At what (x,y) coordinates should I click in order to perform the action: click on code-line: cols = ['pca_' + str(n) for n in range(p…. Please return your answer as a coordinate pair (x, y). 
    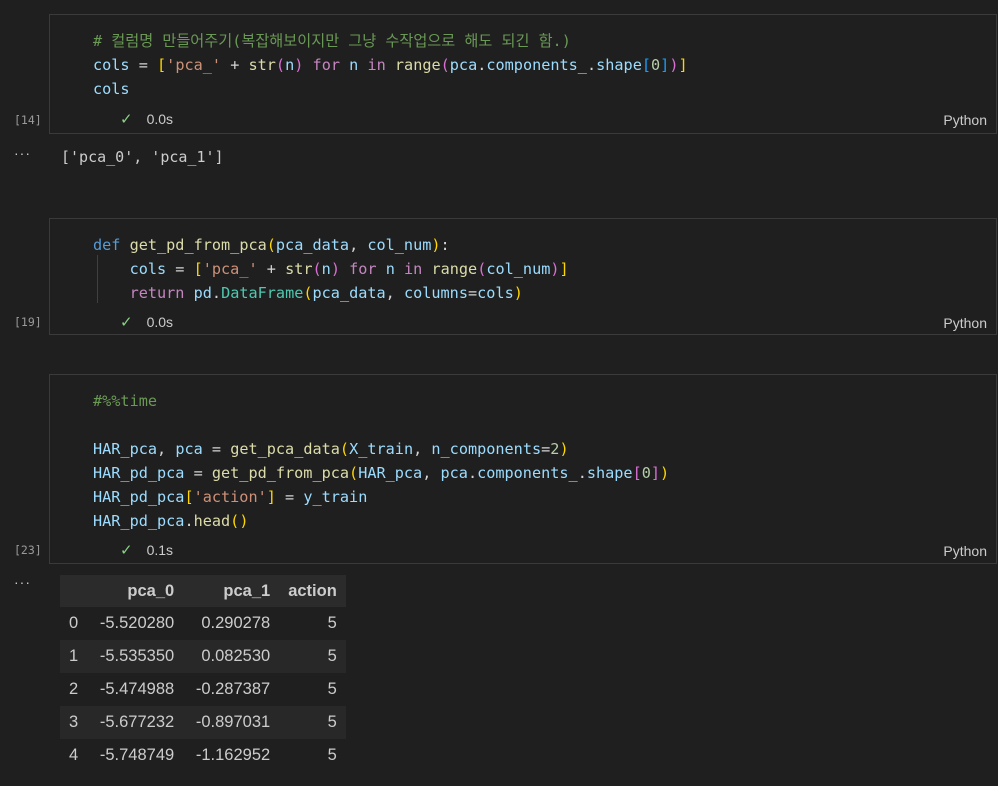
    Looking at the image, I should click on (390, 65).